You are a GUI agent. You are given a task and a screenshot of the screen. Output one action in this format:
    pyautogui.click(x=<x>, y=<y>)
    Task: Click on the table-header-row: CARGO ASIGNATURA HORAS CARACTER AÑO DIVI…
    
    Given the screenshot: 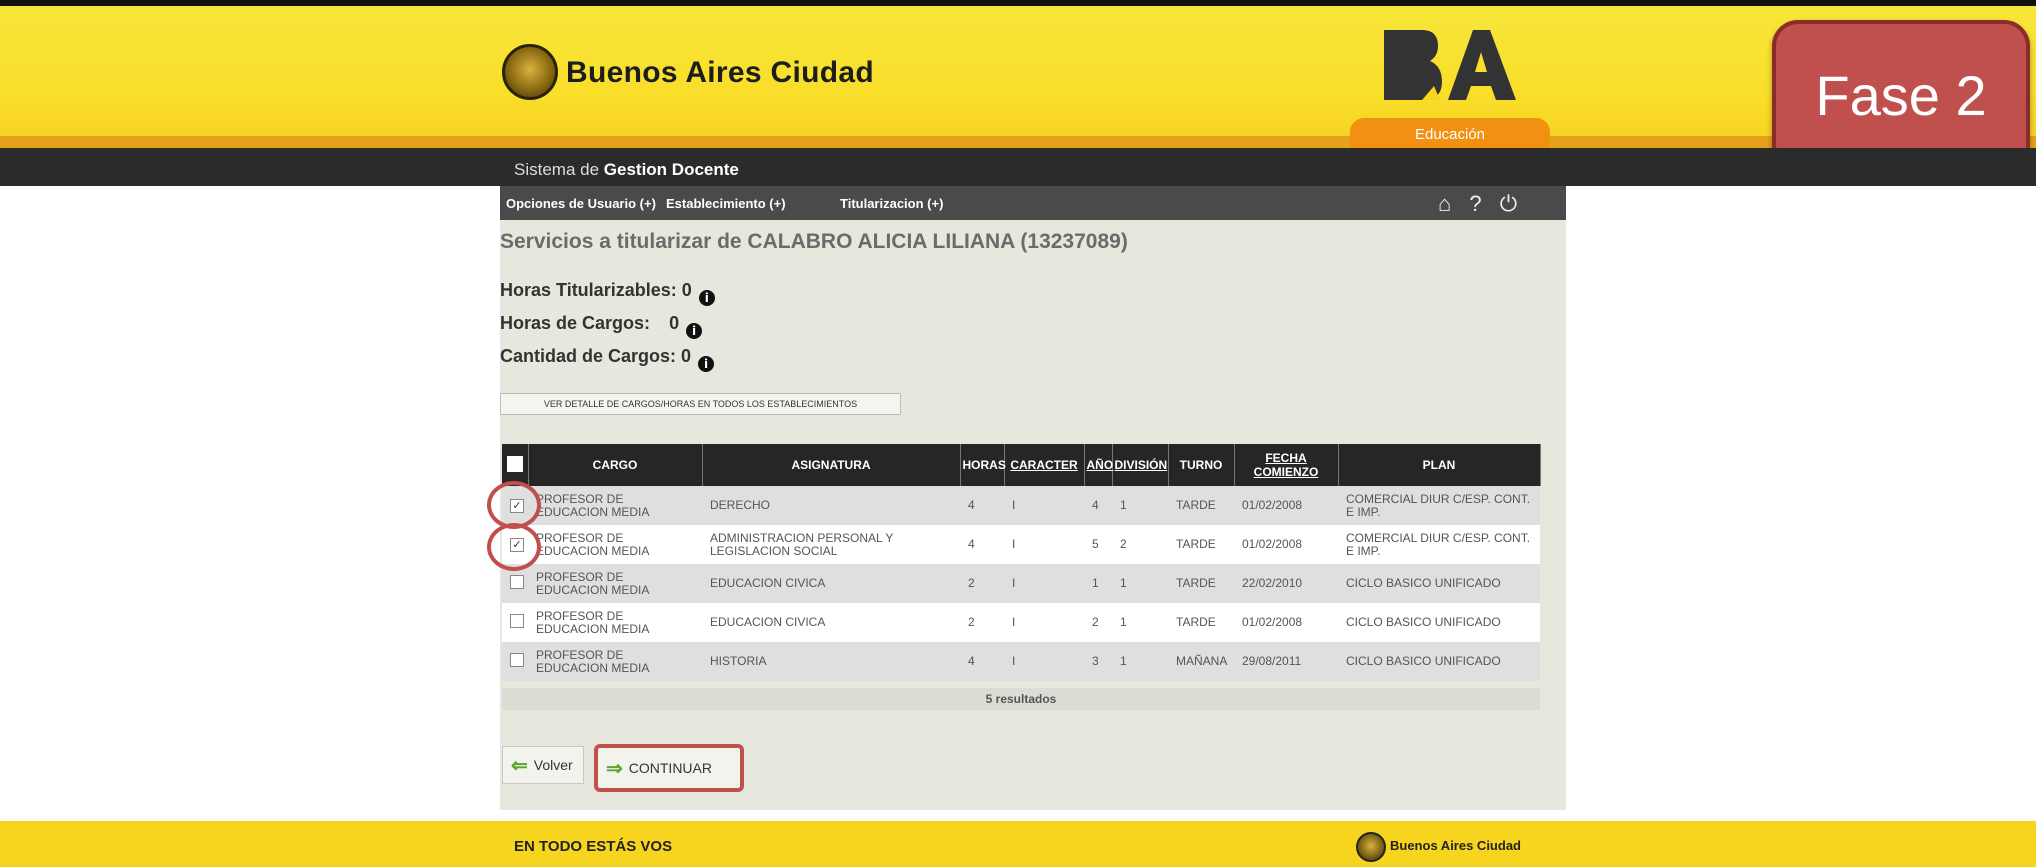 What is the action you would take?
    pyautogui.click(x=1021, y=465)
    